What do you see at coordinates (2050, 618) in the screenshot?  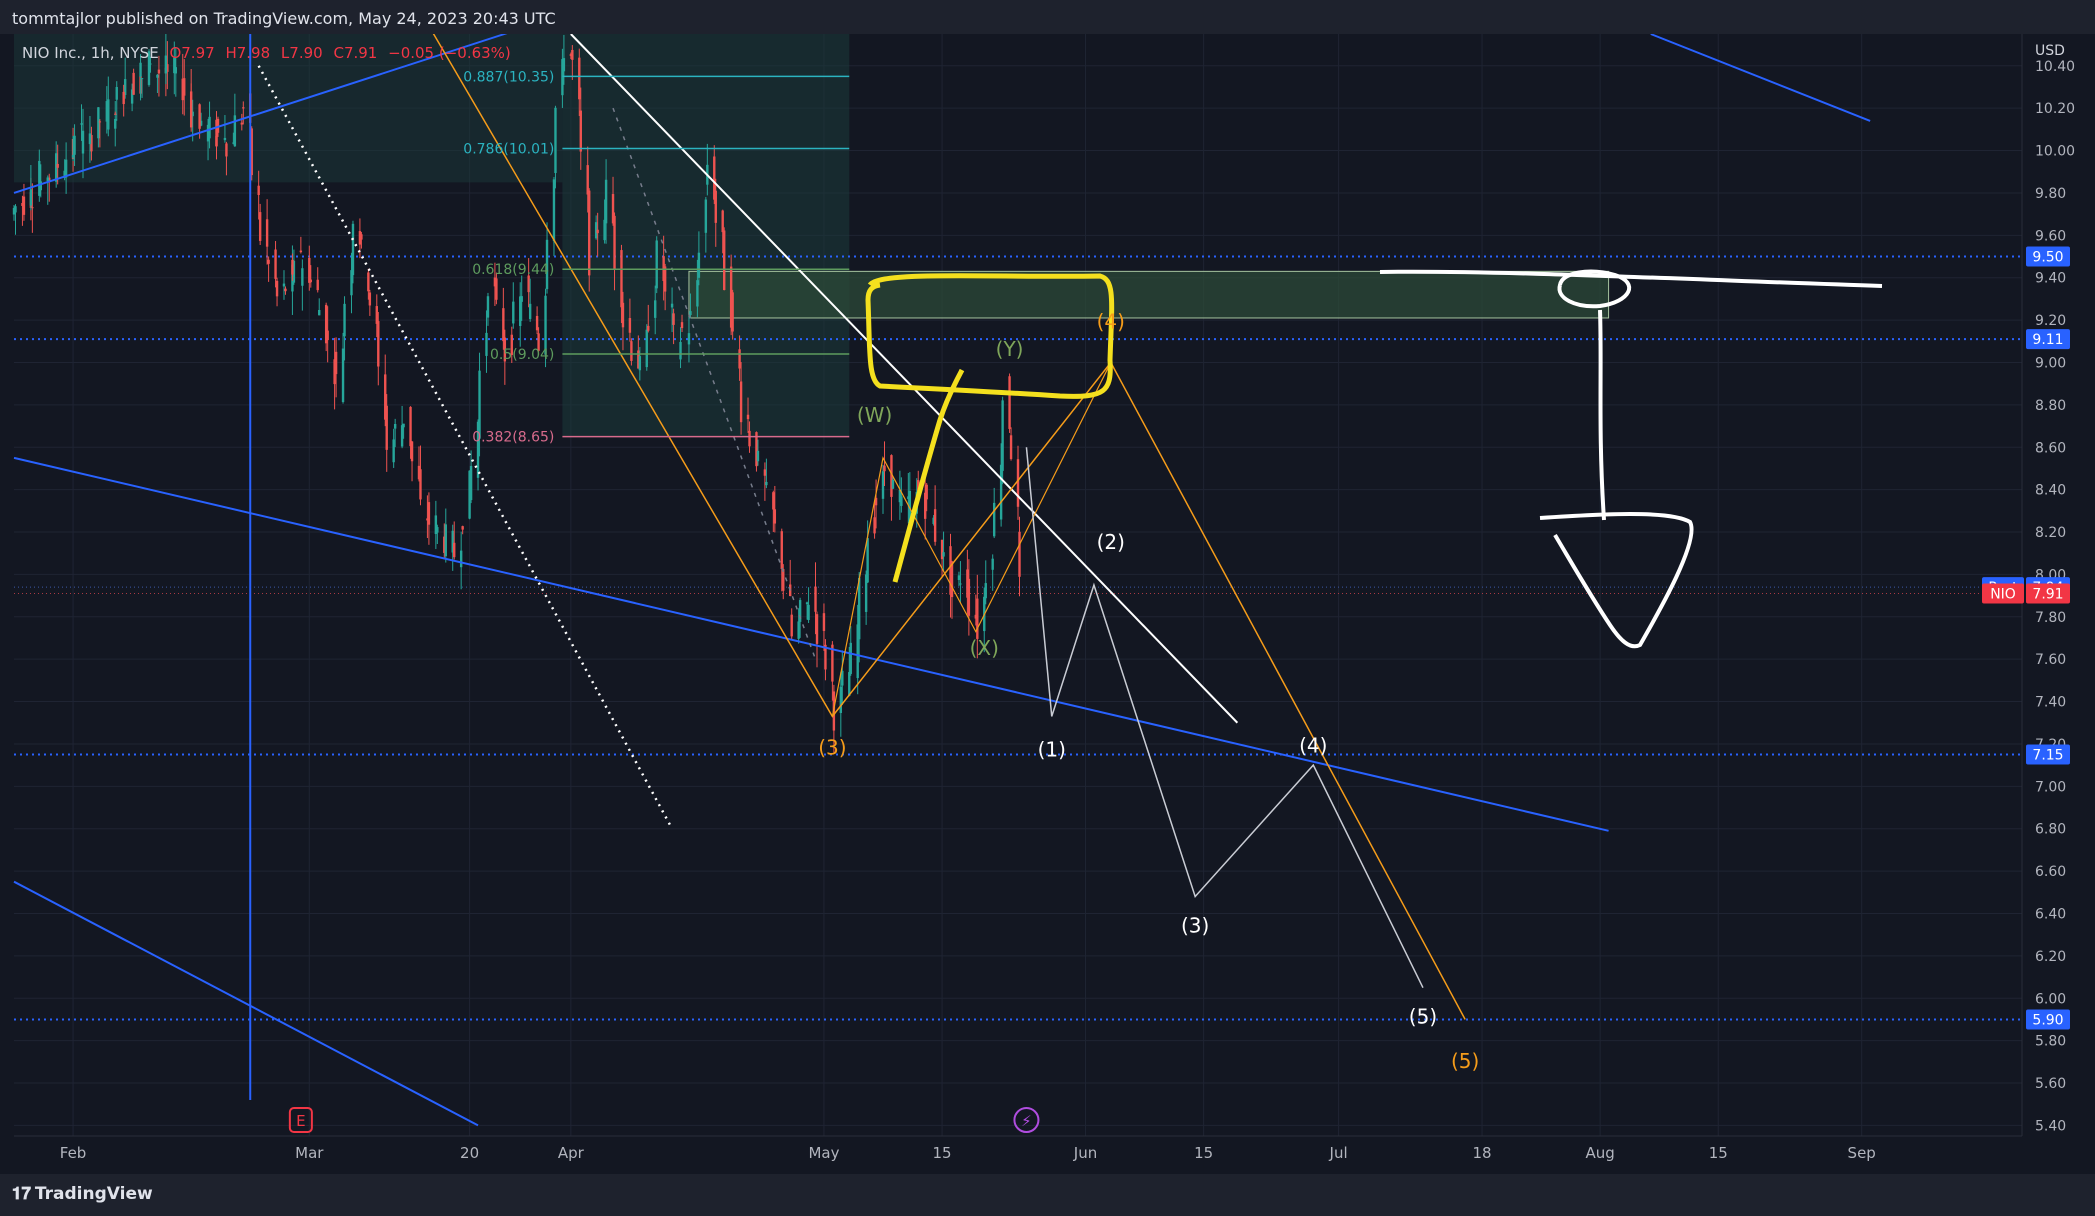 I see `price-tick-label: 7.80` at bounding box center [2050, 618].